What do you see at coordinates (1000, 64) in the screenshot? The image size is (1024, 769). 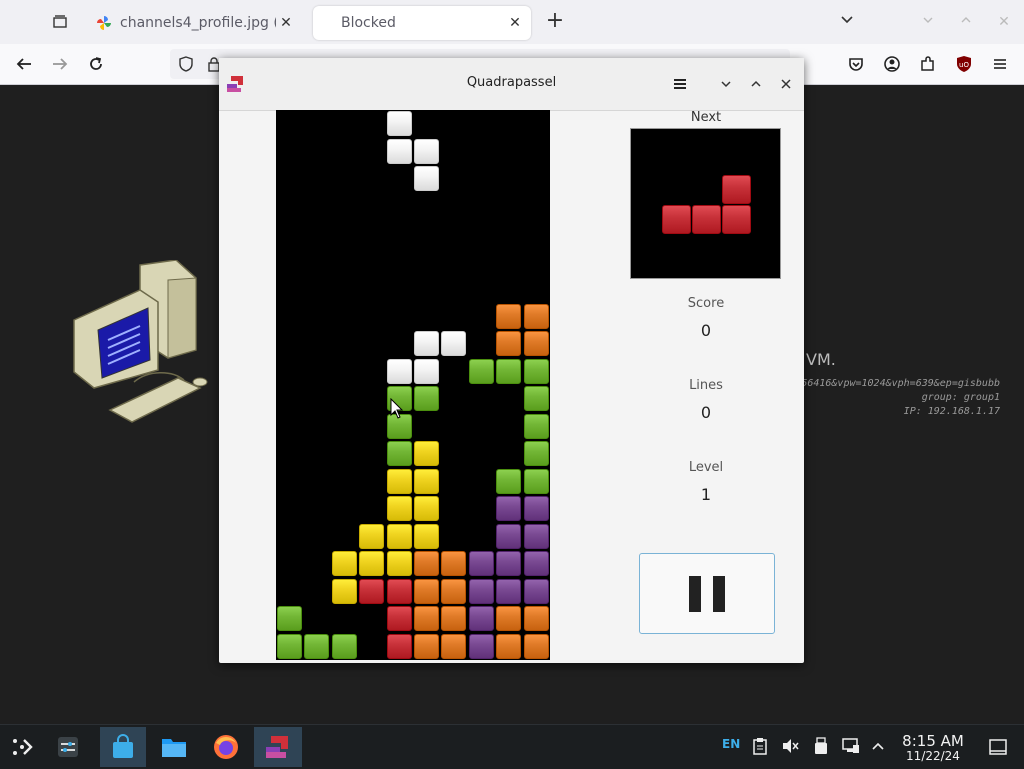 I see `menu-button` at bounding box center [1000, 64].